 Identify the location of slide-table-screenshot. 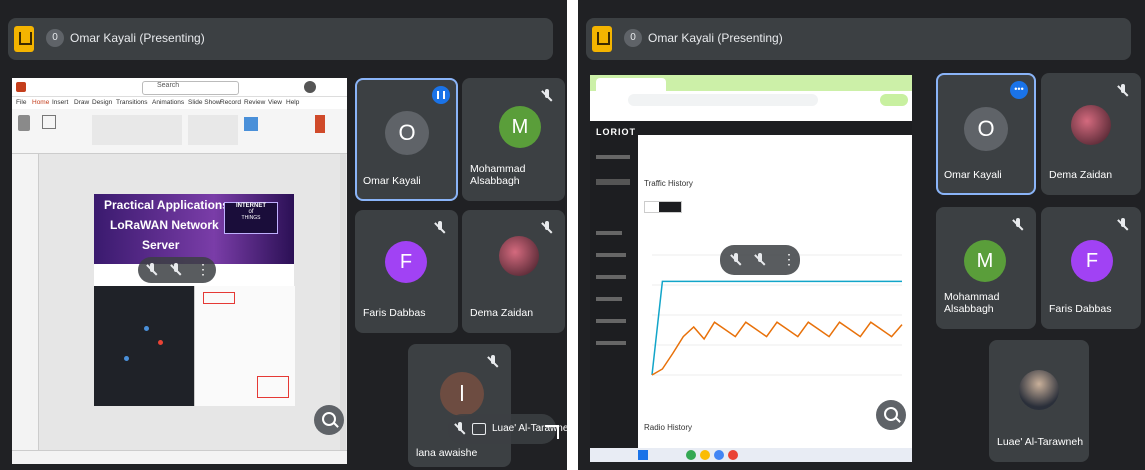
(244, 346).